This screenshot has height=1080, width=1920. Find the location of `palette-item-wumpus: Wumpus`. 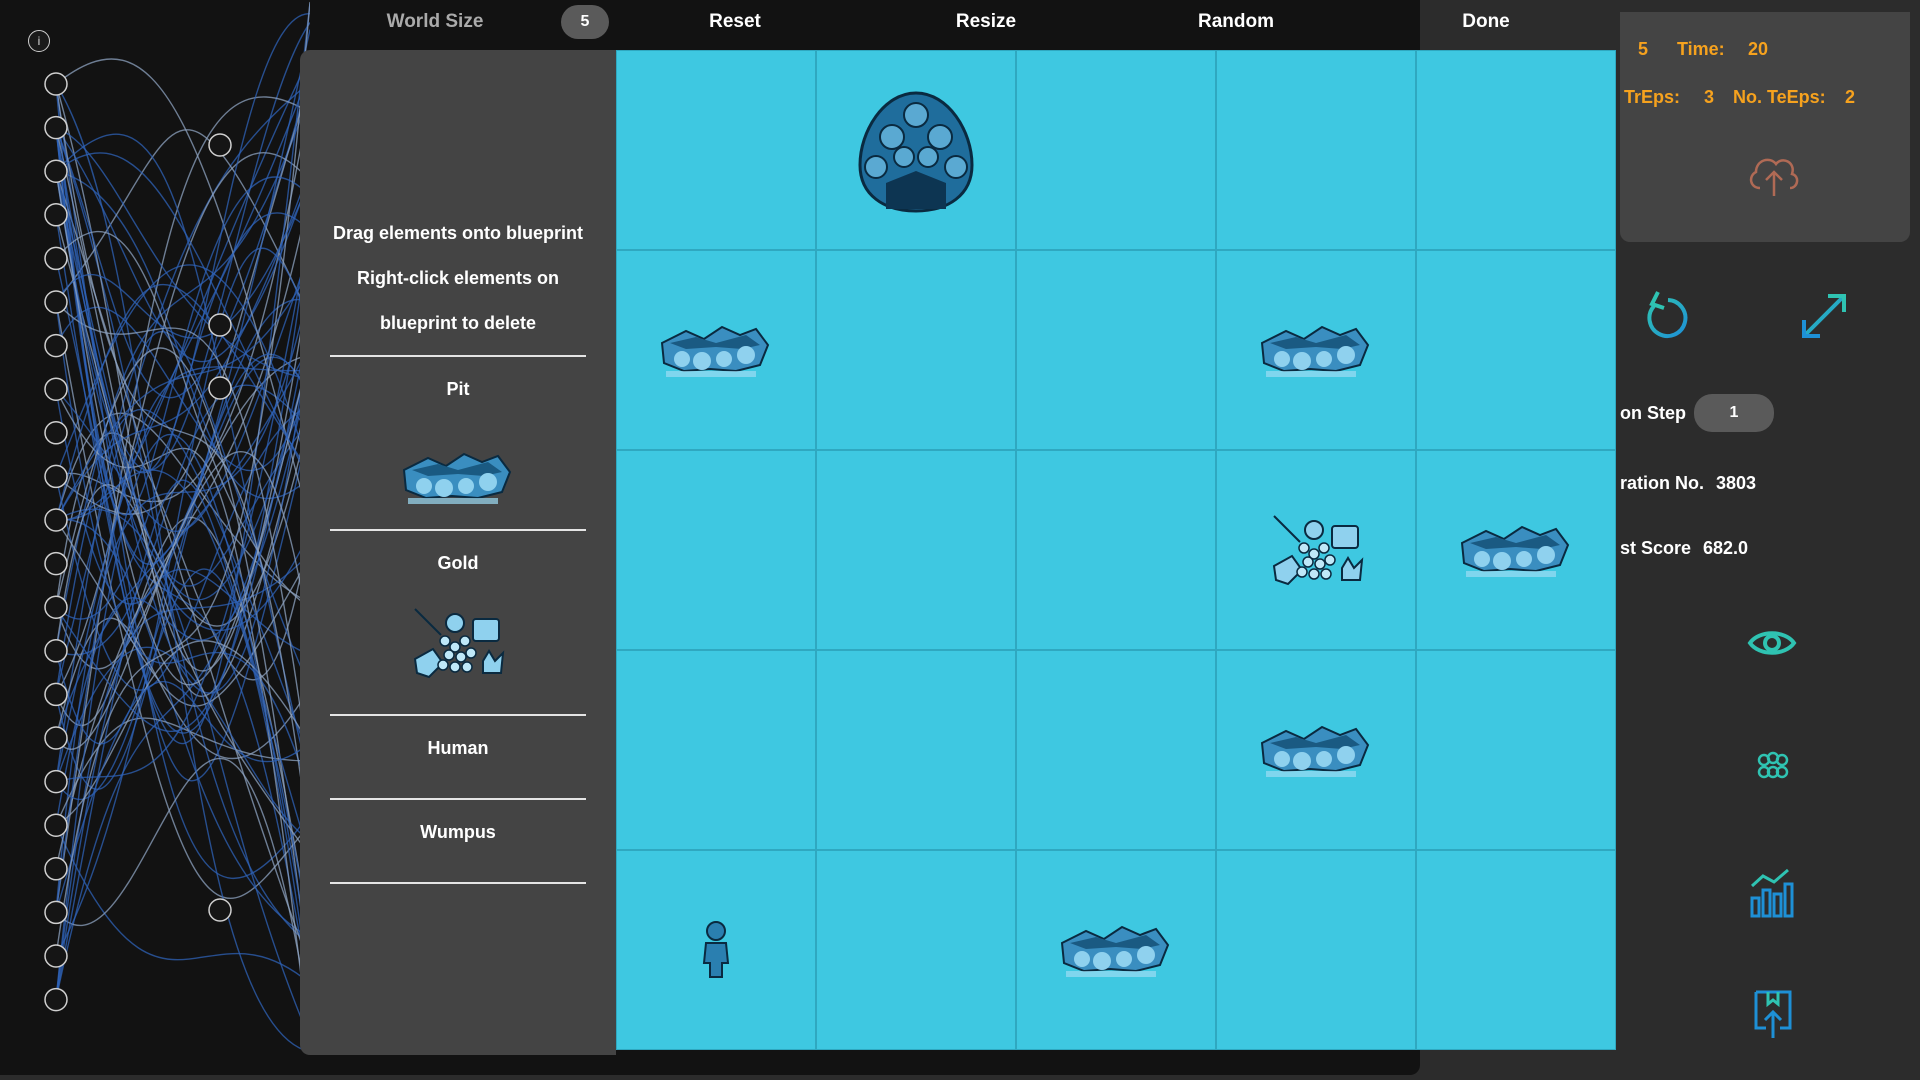

palette-item-wumpus: Wumpus is located at coordinates (458, 841).